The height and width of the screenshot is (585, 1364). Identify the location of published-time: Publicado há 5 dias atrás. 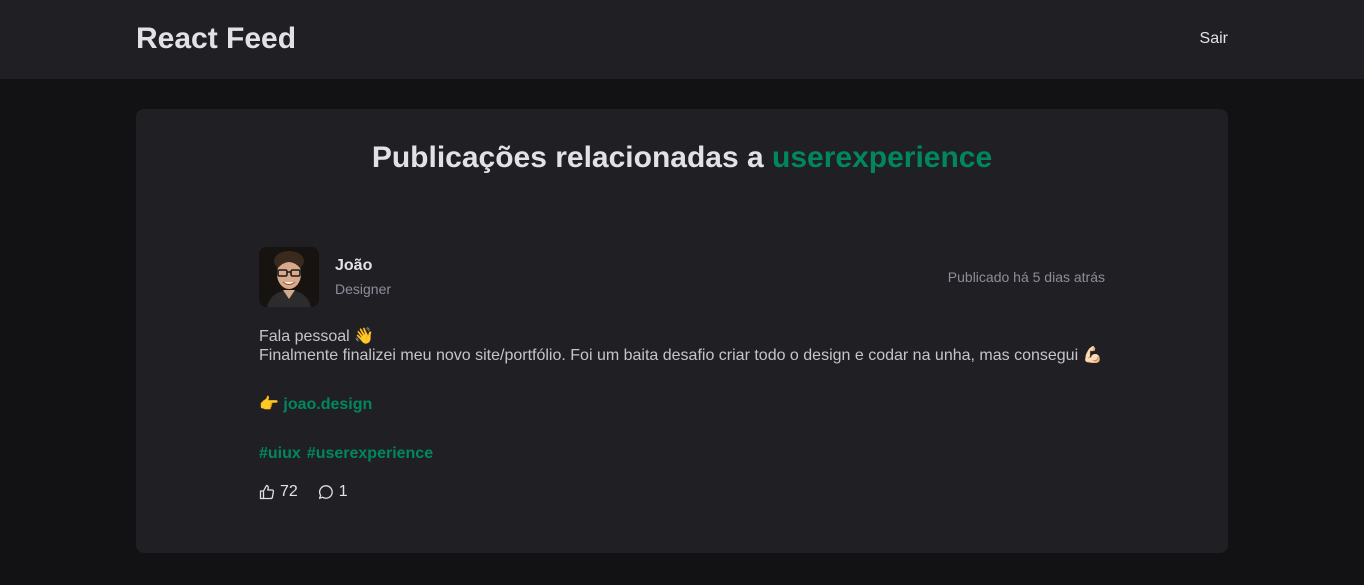
(1026, 277).